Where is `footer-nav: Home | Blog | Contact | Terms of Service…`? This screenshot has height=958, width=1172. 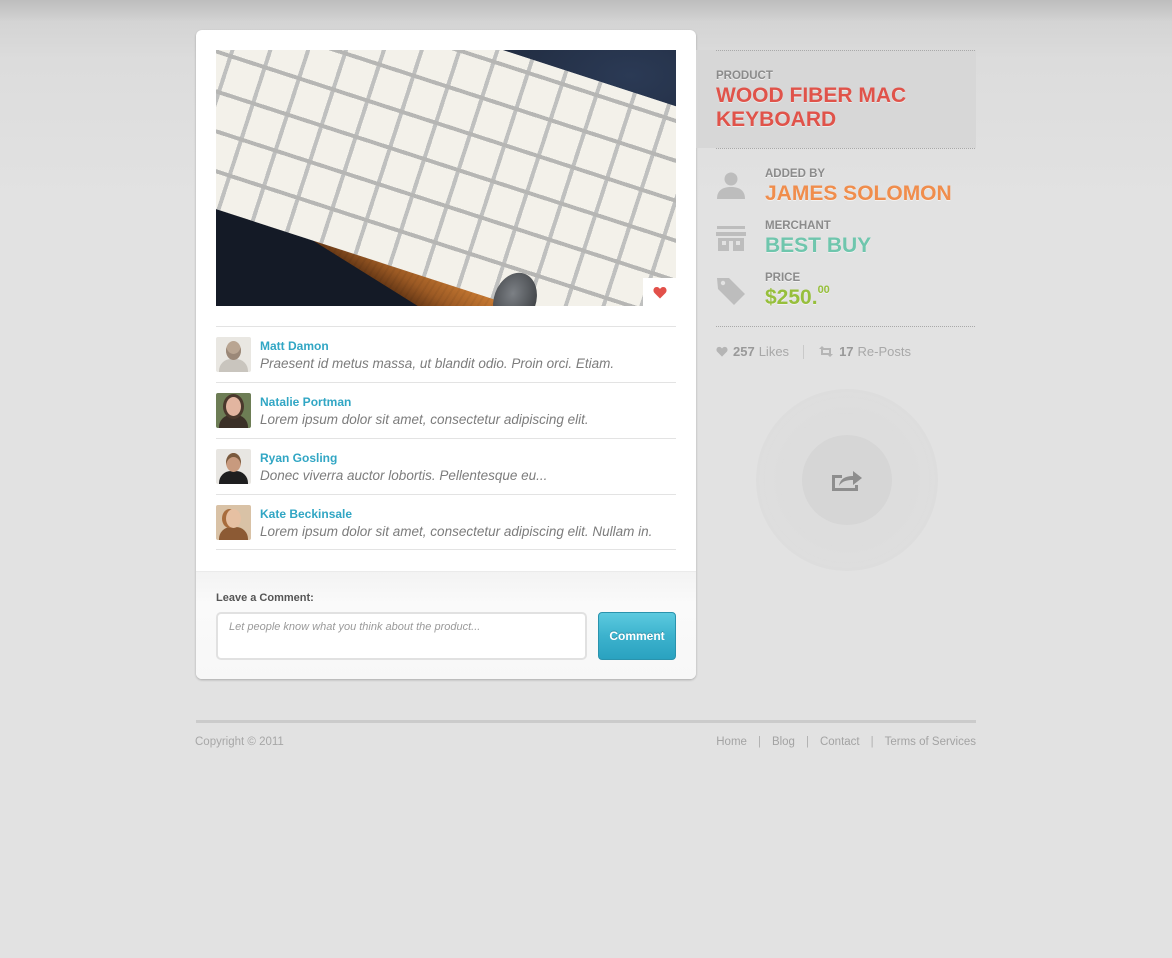
footer-nav: Home | Blog | Contact | Terms of Service… is located at coordinates (846, 742).